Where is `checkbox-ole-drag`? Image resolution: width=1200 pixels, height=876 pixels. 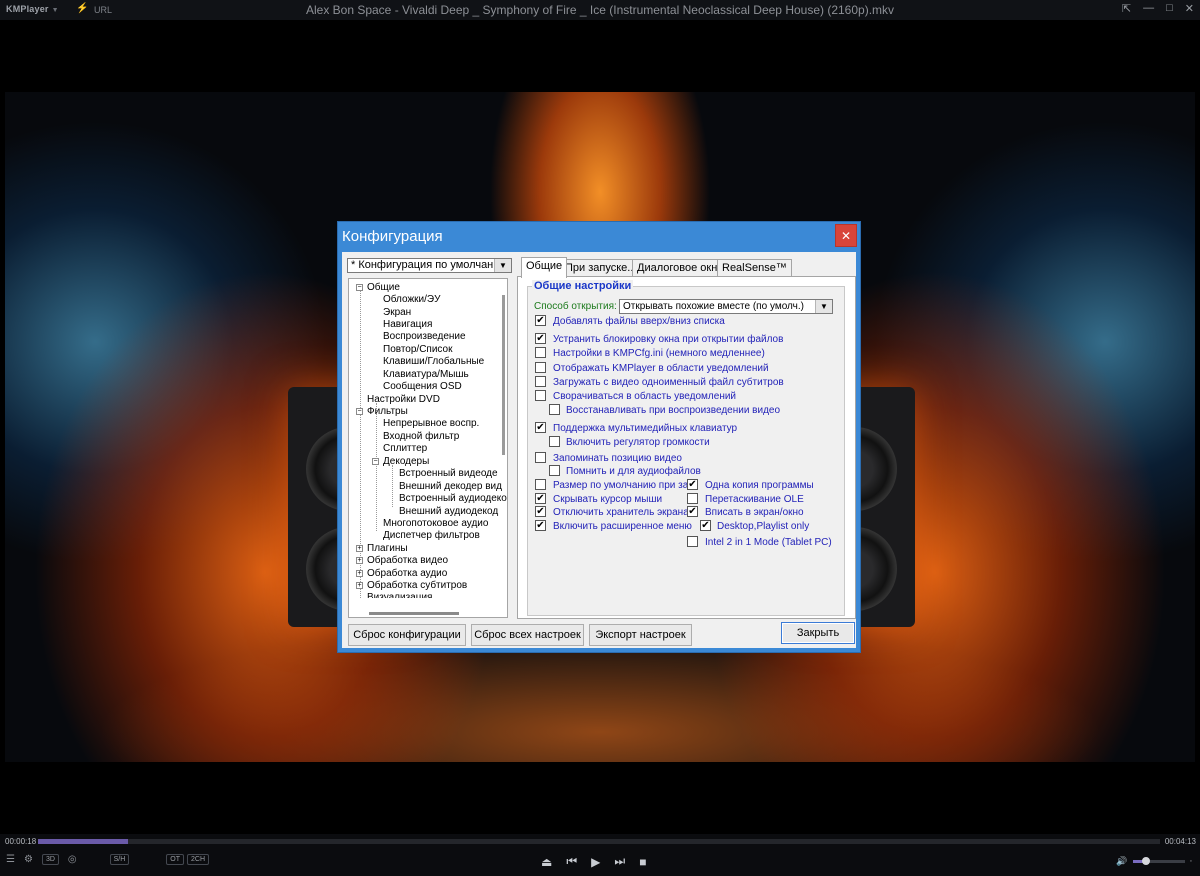 checkbox-ole-drag is located at coordinates (692, 498).